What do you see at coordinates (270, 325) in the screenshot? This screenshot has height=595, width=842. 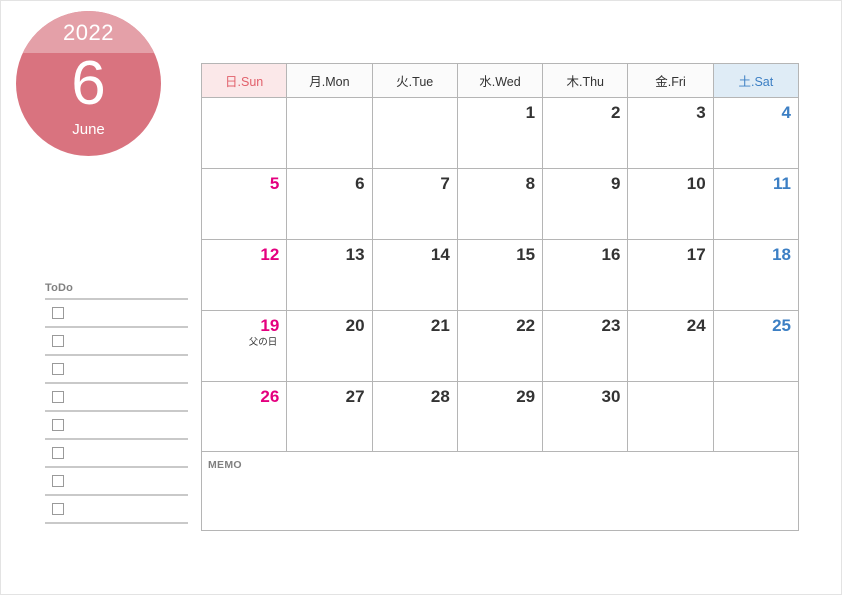 I see `day-number: 19` at bounding box center [270, 325].